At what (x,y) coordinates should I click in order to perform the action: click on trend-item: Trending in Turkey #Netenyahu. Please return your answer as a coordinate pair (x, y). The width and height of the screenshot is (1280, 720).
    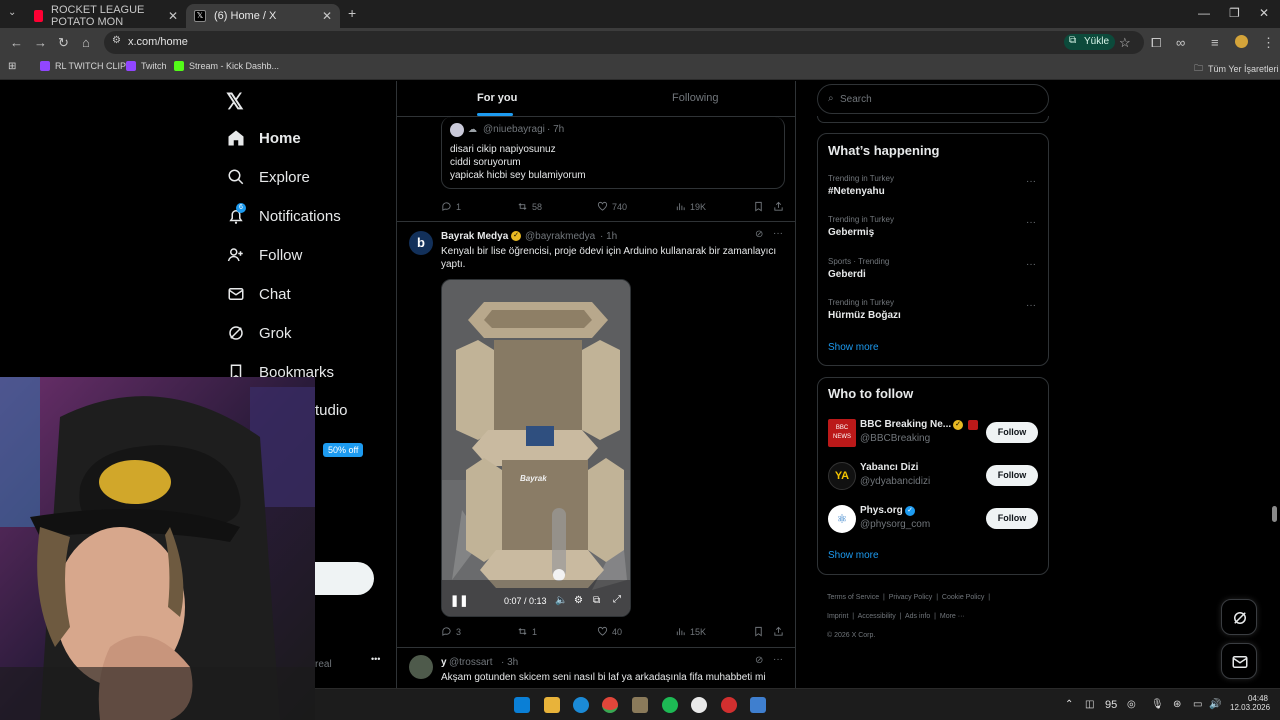
    Looking at the image, I should click on (861, 185).